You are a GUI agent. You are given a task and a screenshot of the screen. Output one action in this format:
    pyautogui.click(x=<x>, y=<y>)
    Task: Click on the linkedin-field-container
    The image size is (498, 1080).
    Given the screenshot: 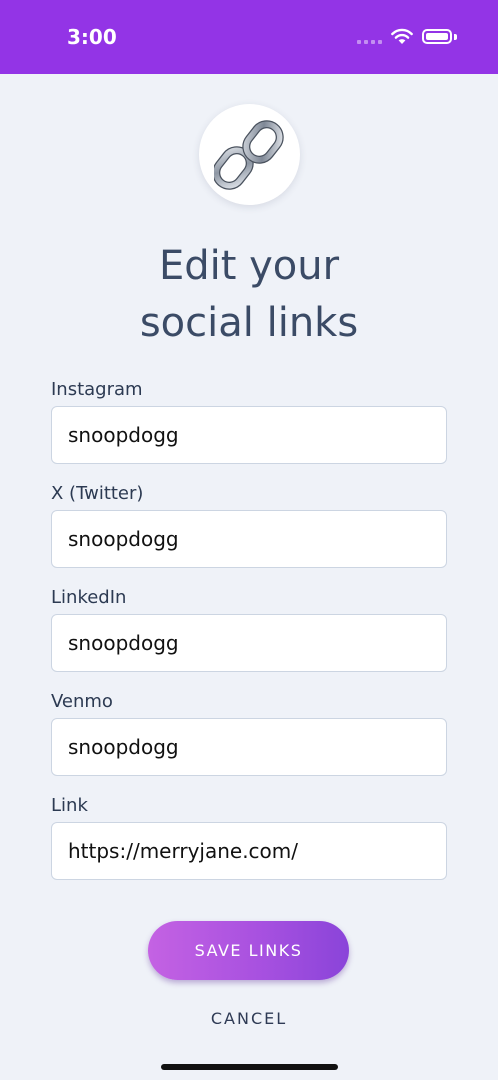 What is the action you would take?
    pyautogui.click(x=249, y=643)
    